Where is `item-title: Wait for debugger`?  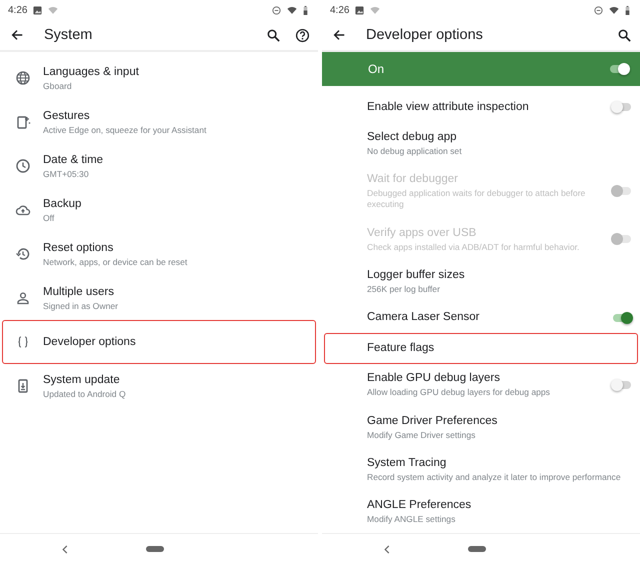 item-title: Wait for debugger is located at coordinates (413, 180).